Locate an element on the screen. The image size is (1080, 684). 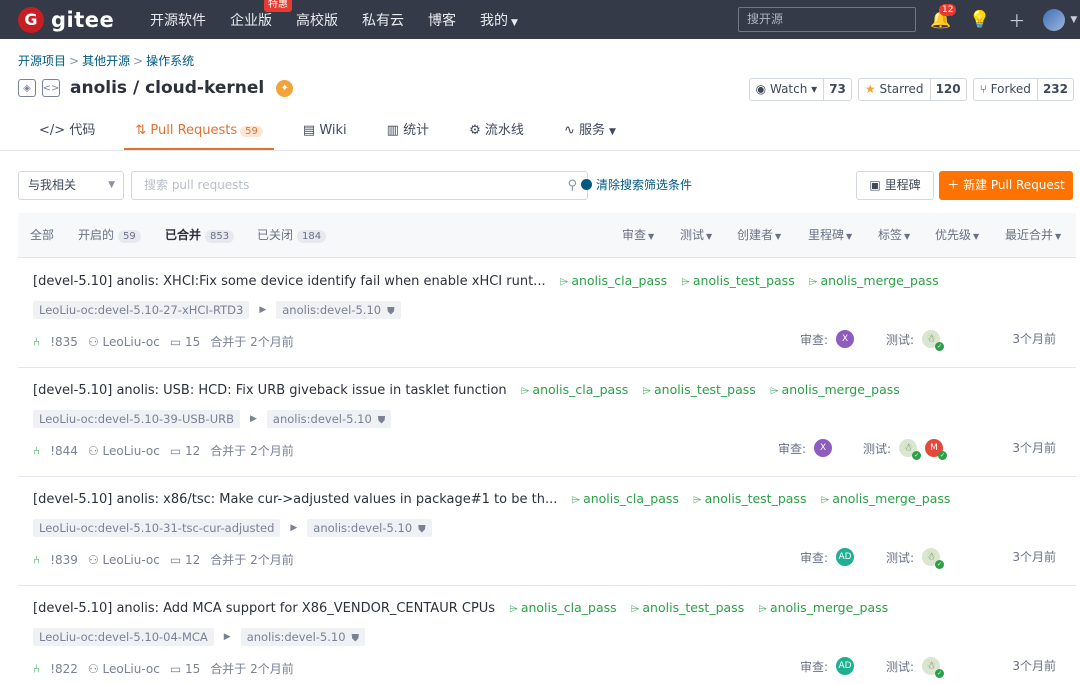
sort-author: 创建者 ▼ is located at coordinates (759, 236).